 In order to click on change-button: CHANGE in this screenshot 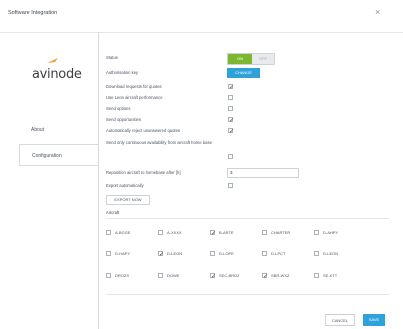, I will do `click(243, 73)`.